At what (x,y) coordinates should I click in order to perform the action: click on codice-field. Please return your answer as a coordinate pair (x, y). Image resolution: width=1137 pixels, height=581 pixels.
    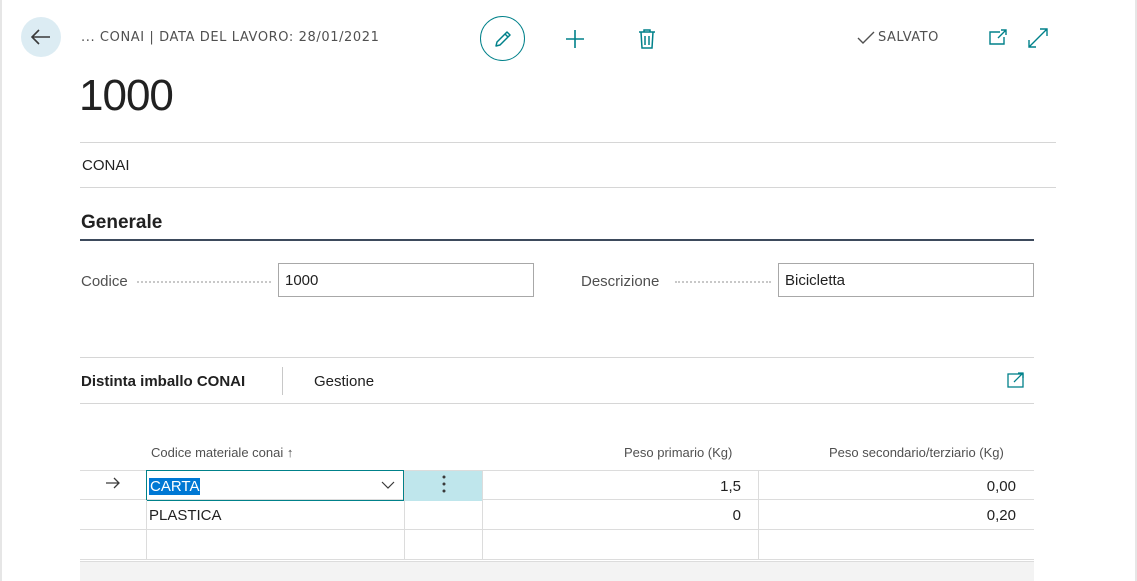
    Looking at the image, I should click on (406, 280).